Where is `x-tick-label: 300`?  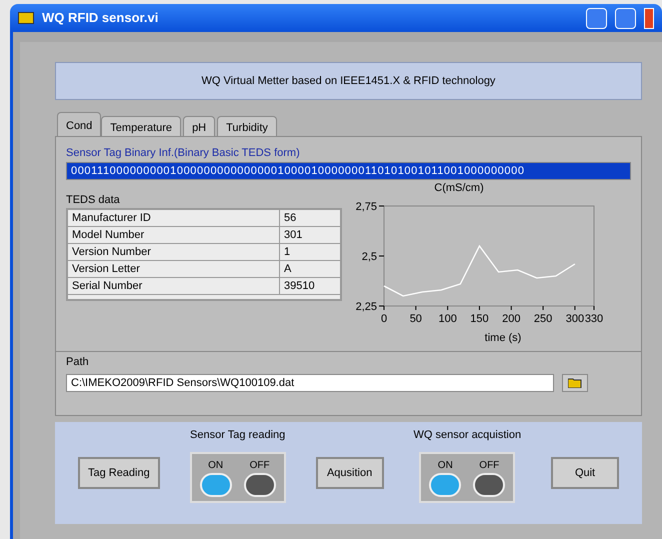 x-tick-label: 300 is located at coordinates (575, 319).